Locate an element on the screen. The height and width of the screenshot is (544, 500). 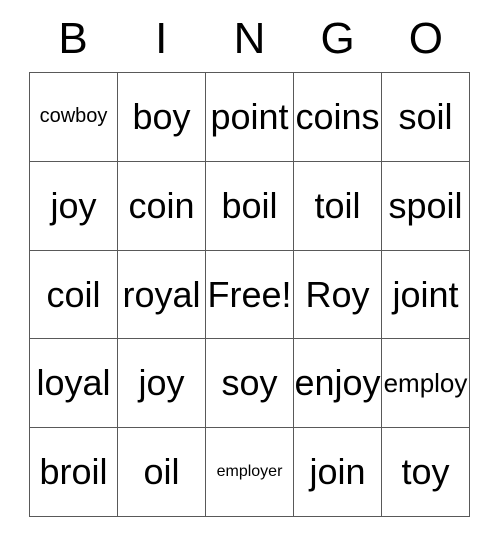
bingo-cell: Roy is located at coordinates (338, 295).